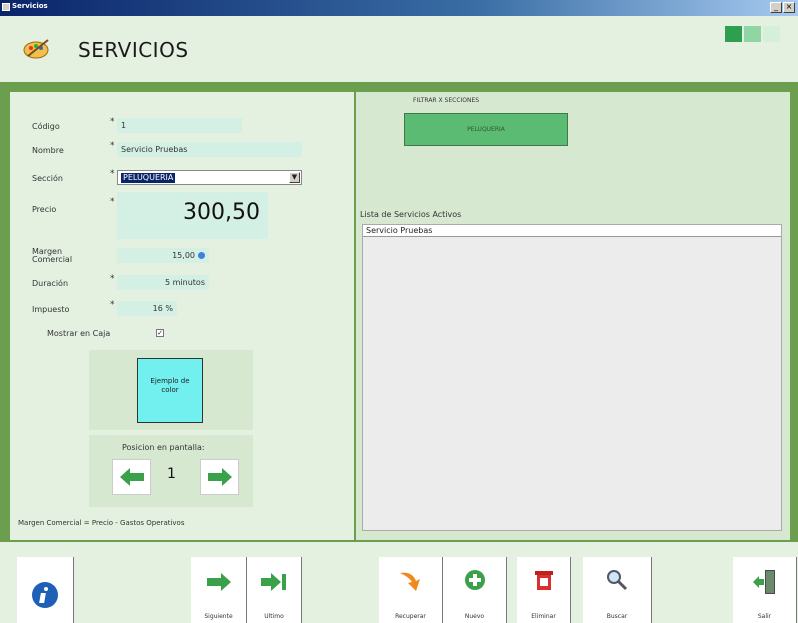  What do you see at coordinates (617, 580) in the screenshot?
I see `magnifier-icon` at bounding box center [617, 580].